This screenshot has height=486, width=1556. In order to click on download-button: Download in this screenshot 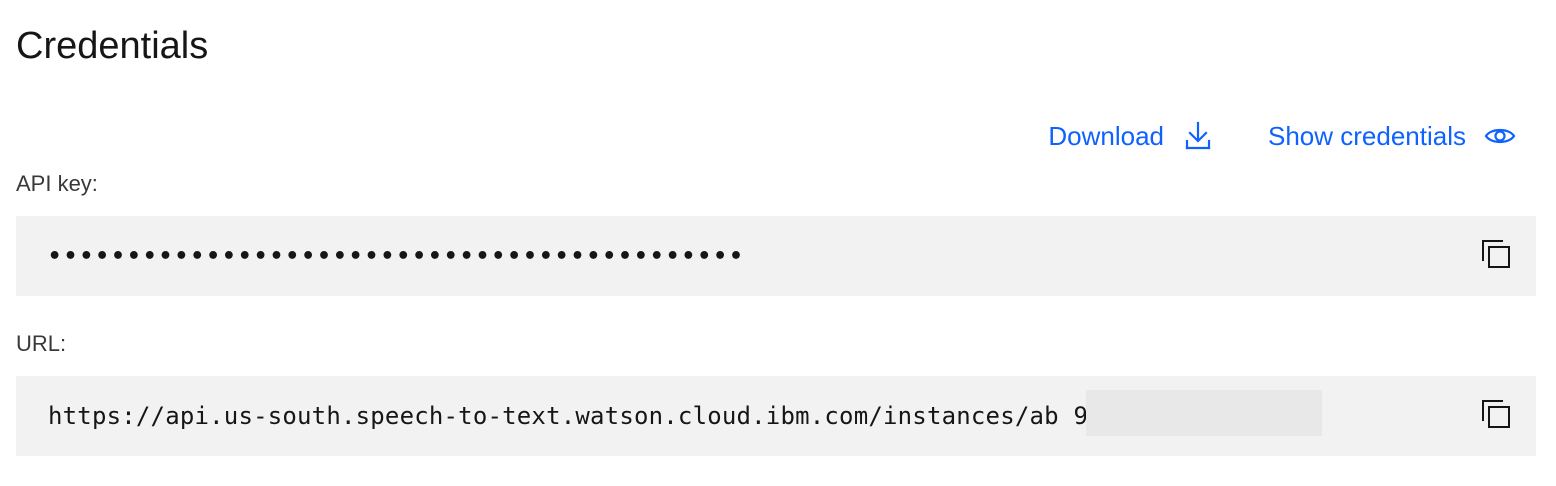, I will do `click(1131, 136)`.